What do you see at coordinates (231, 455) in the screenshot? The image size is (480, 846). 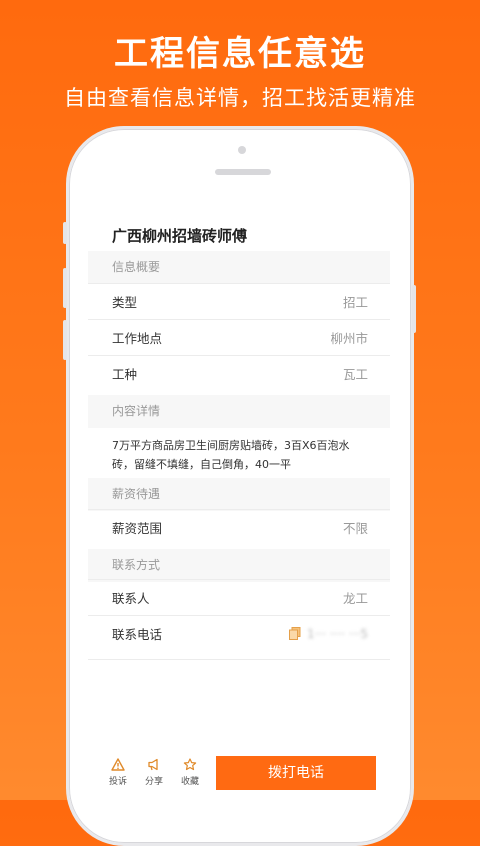 I see `job-content: 7万平方商品房卫生间厨房贴墙砖，3百X6百泡水砖，留缝不填缝，自己倒角，40一平` at bounding box center [231, 455].